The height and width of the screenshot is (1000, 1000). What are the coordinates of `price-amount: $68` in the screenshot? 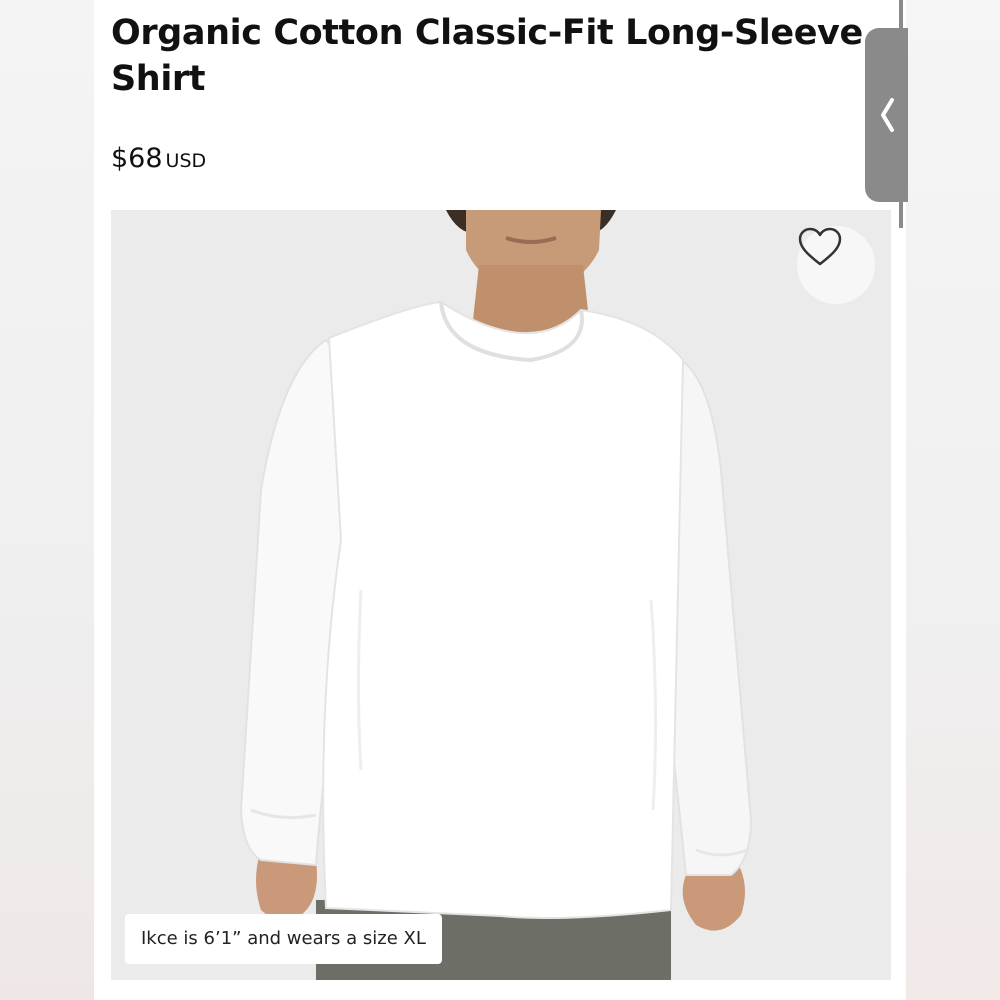 It's located at (137, 158).